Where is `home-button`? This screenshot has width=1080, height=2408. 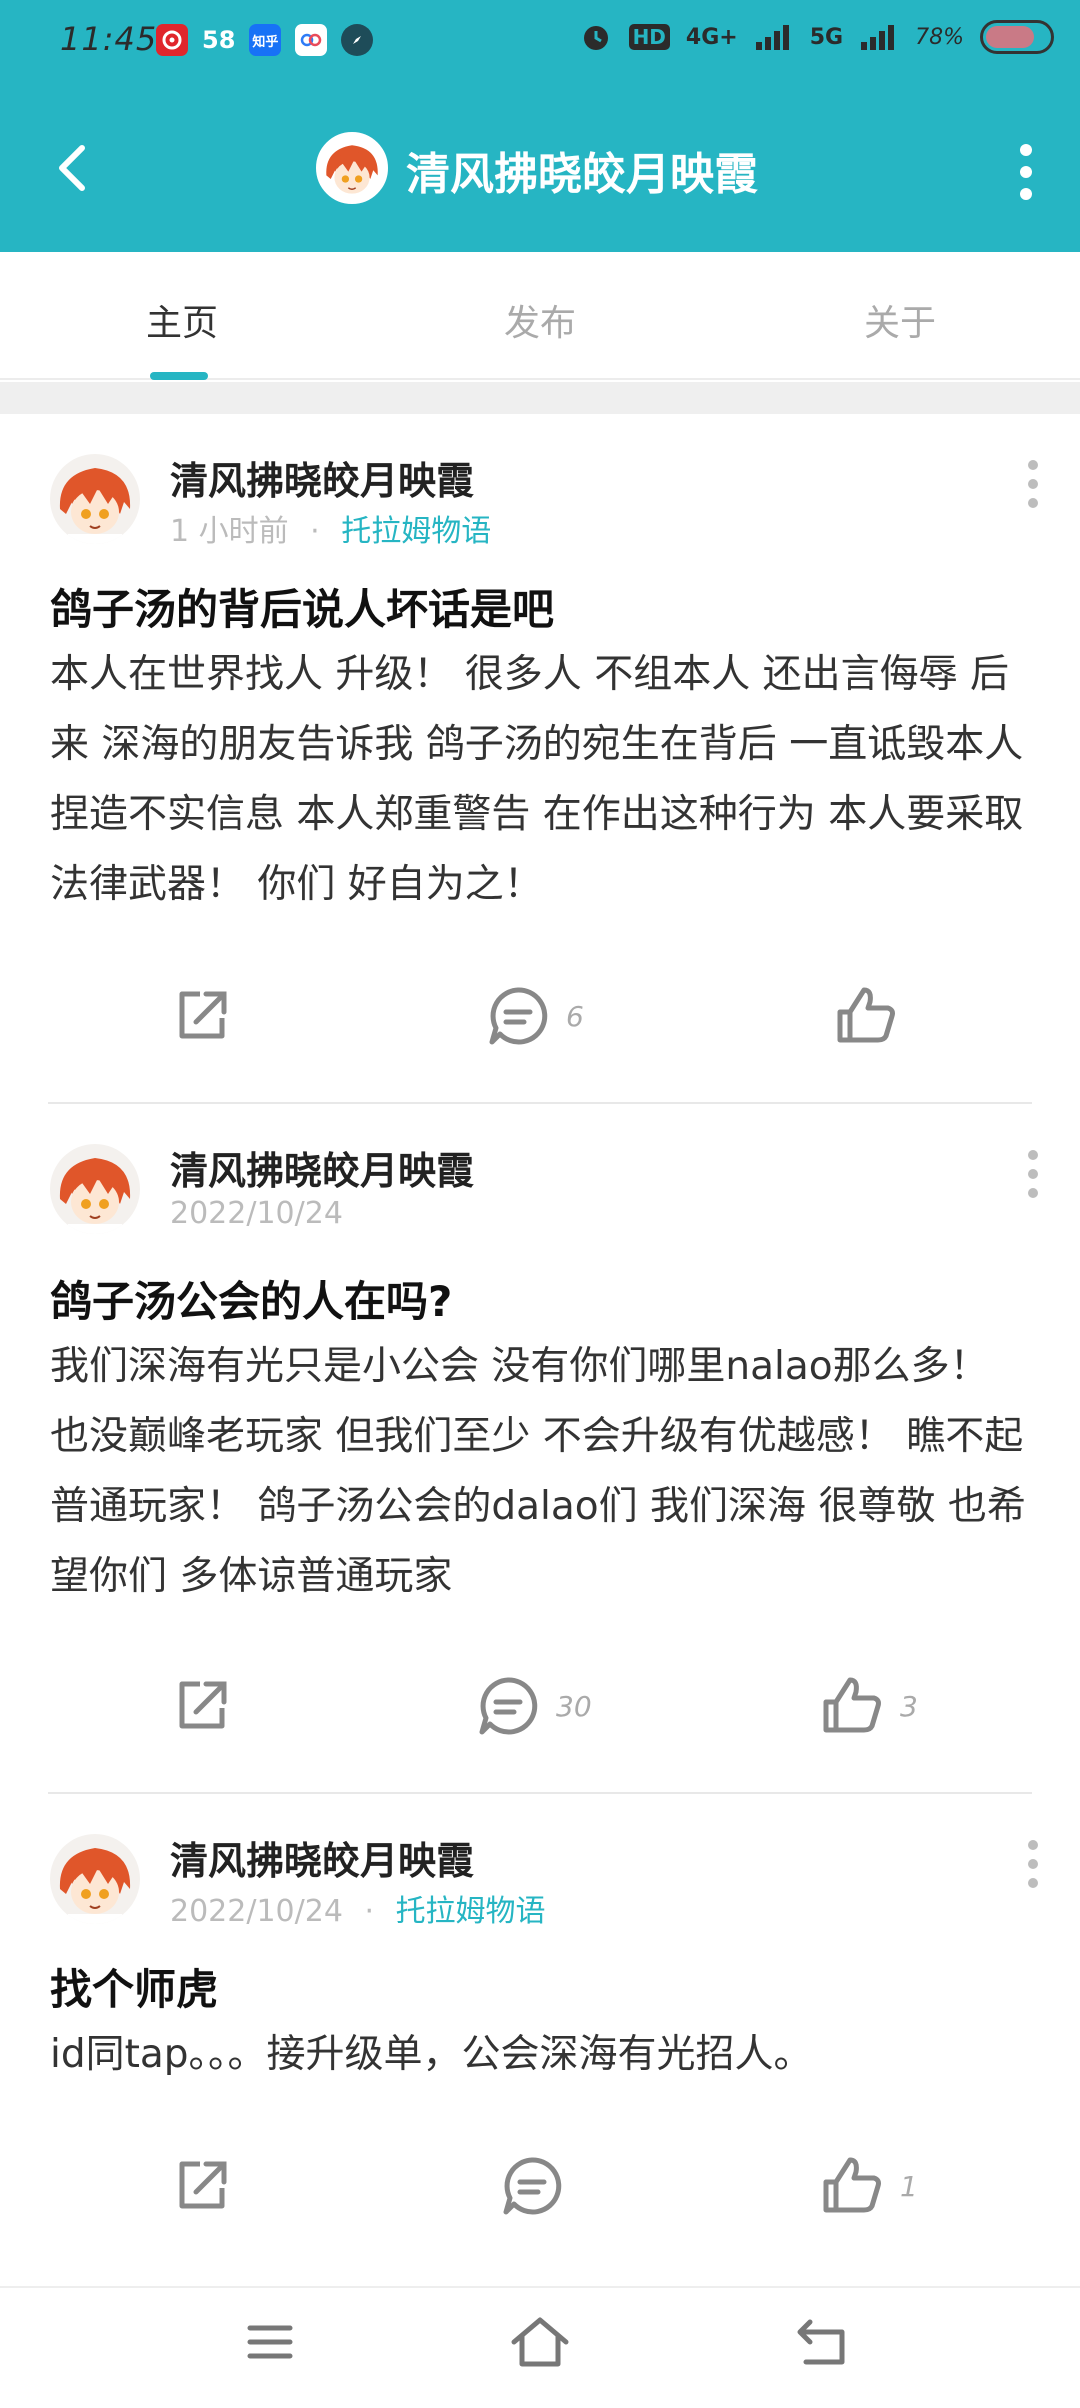 home-button is located at coordinates (540, 2344).